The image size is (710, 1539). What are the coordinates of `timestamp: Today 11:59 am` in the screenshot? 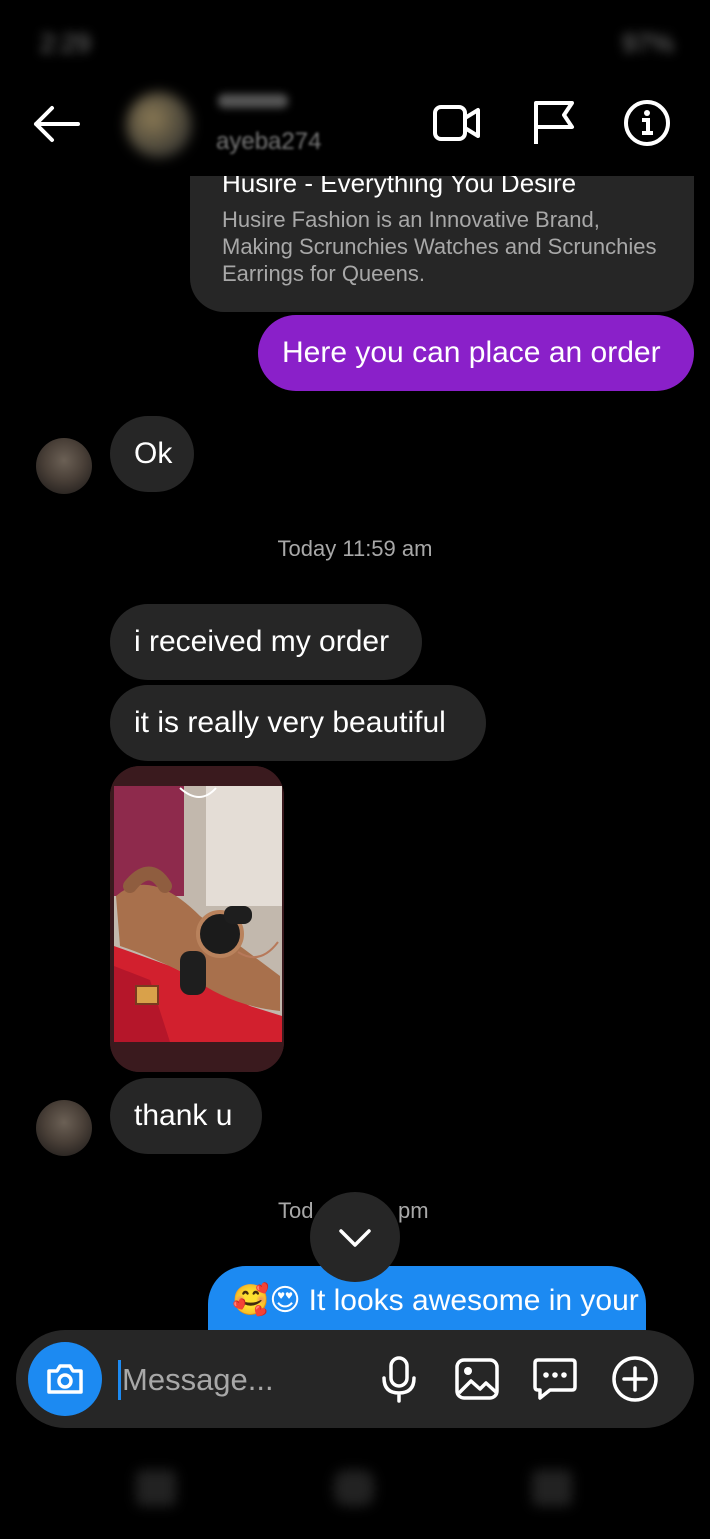 It's located at (355, 548).